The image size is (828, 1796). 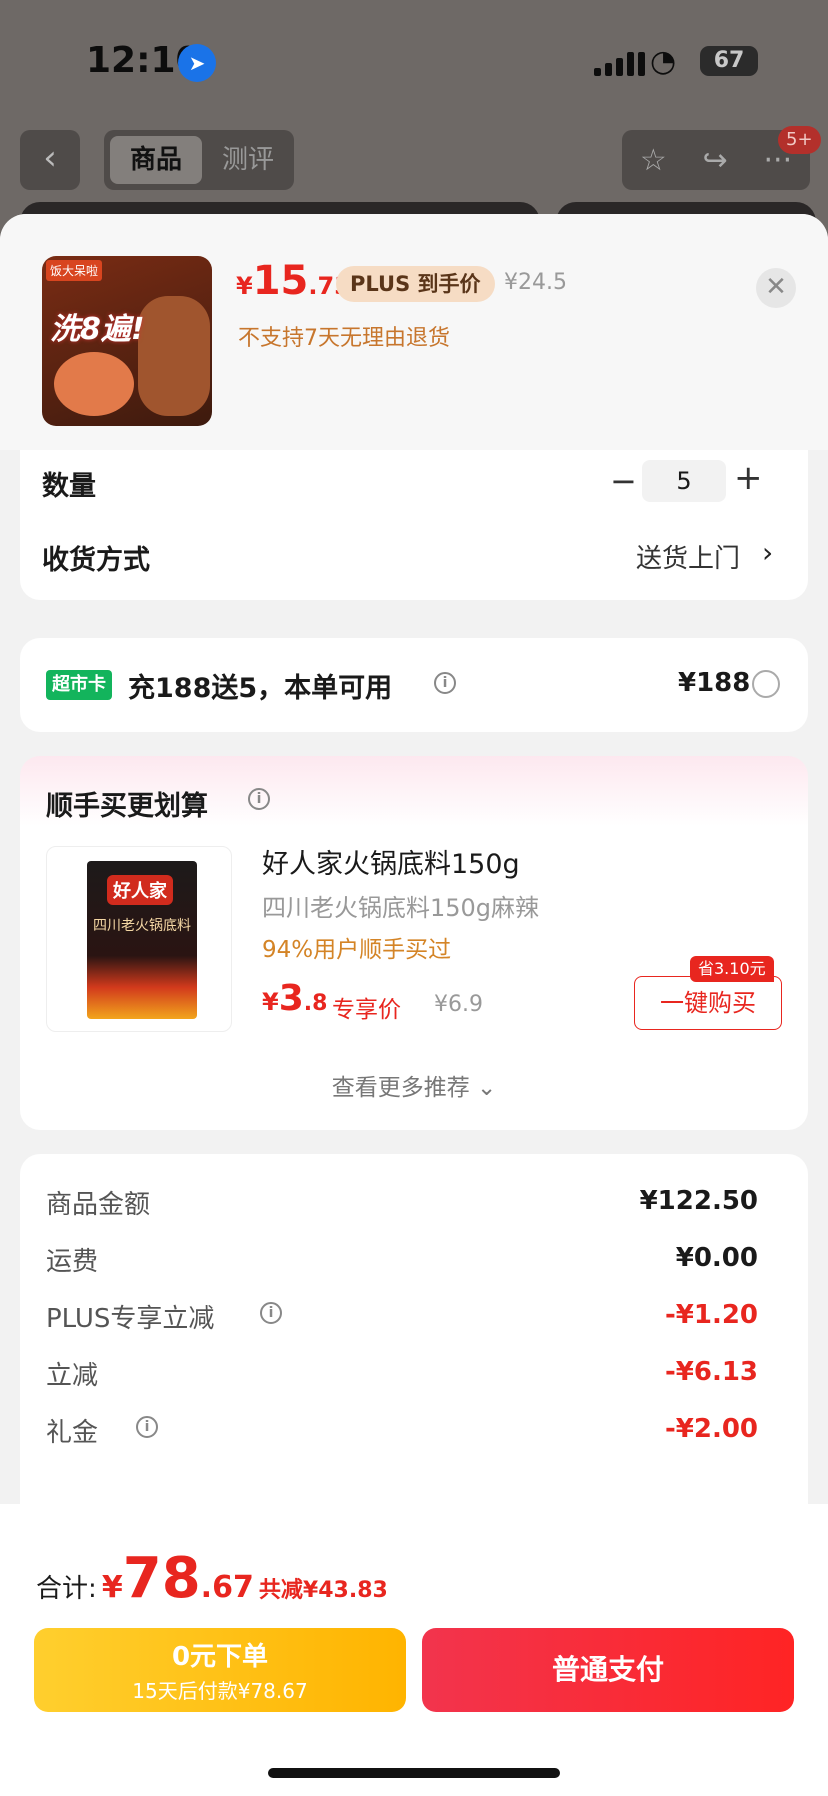 What do you see at coordinates (414, 685) in the screenshot?
I see `market-card-offer: 超市卡 充188送5，本单可用 i ¥188` at bounding box center [414, 685].